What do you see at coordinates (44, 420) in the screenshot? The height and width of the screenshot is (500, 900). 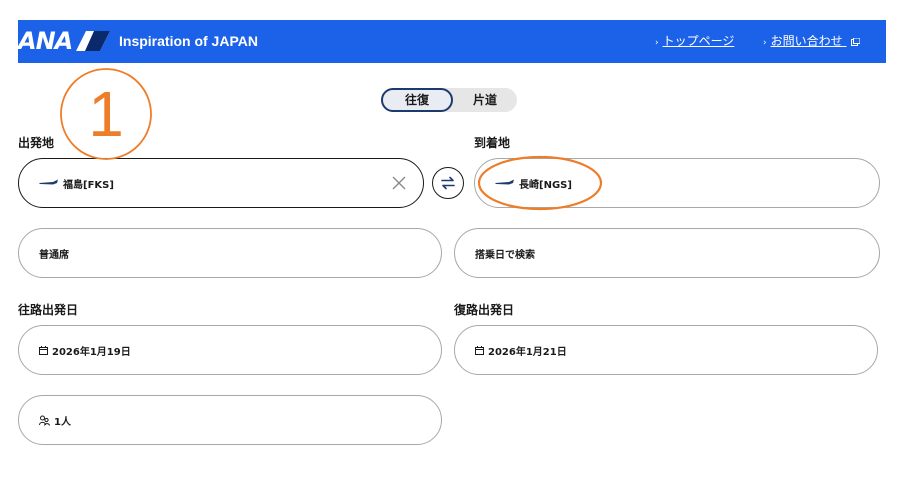 I see `person-icon` at bounding box center [44, 420].